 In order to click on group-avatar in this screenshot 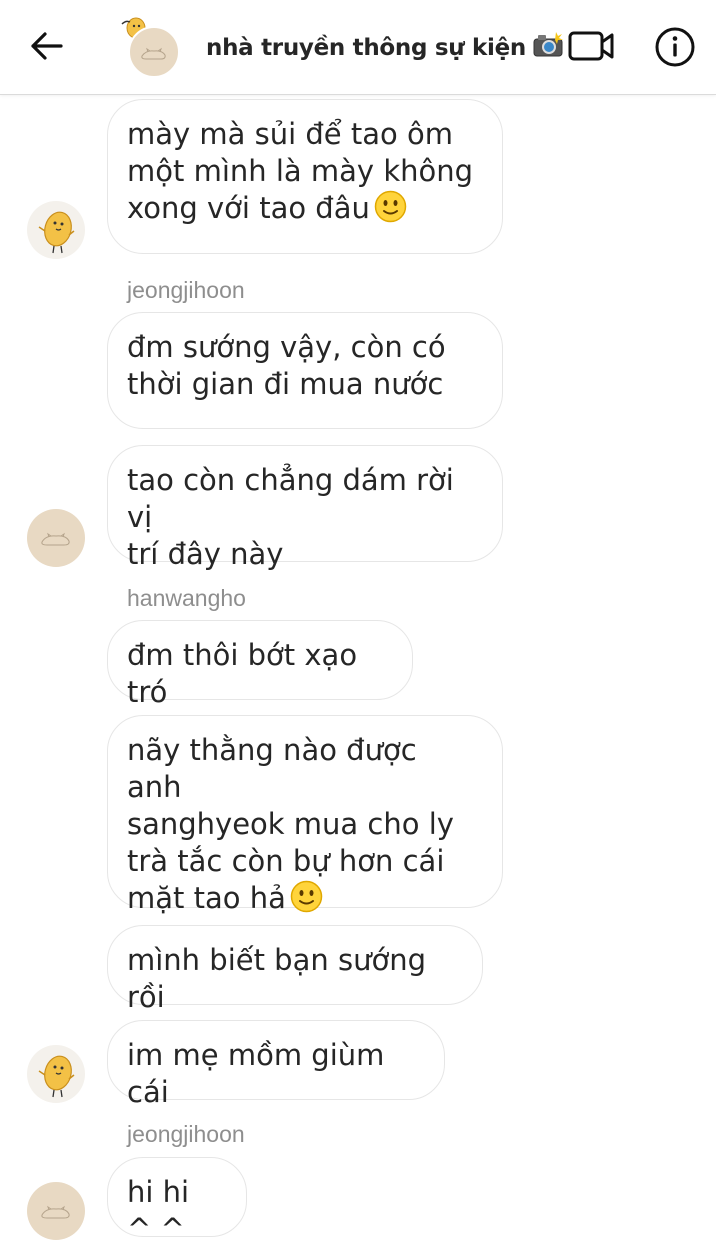, I will do `click(149, 46)`.